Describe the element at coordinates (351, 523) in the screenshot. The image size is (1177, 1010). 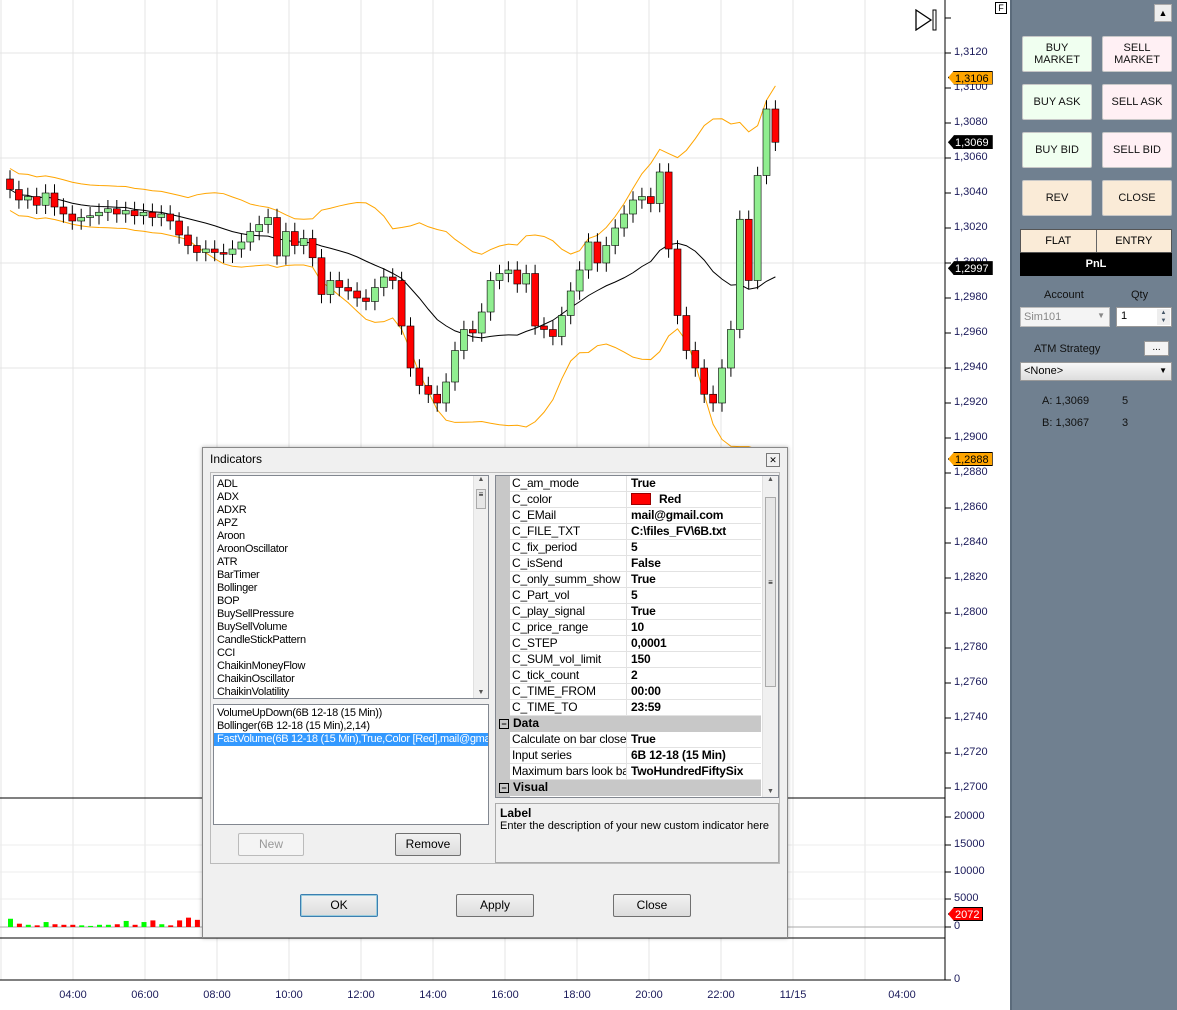
I see `indicator-list-item: APZ` at that location.